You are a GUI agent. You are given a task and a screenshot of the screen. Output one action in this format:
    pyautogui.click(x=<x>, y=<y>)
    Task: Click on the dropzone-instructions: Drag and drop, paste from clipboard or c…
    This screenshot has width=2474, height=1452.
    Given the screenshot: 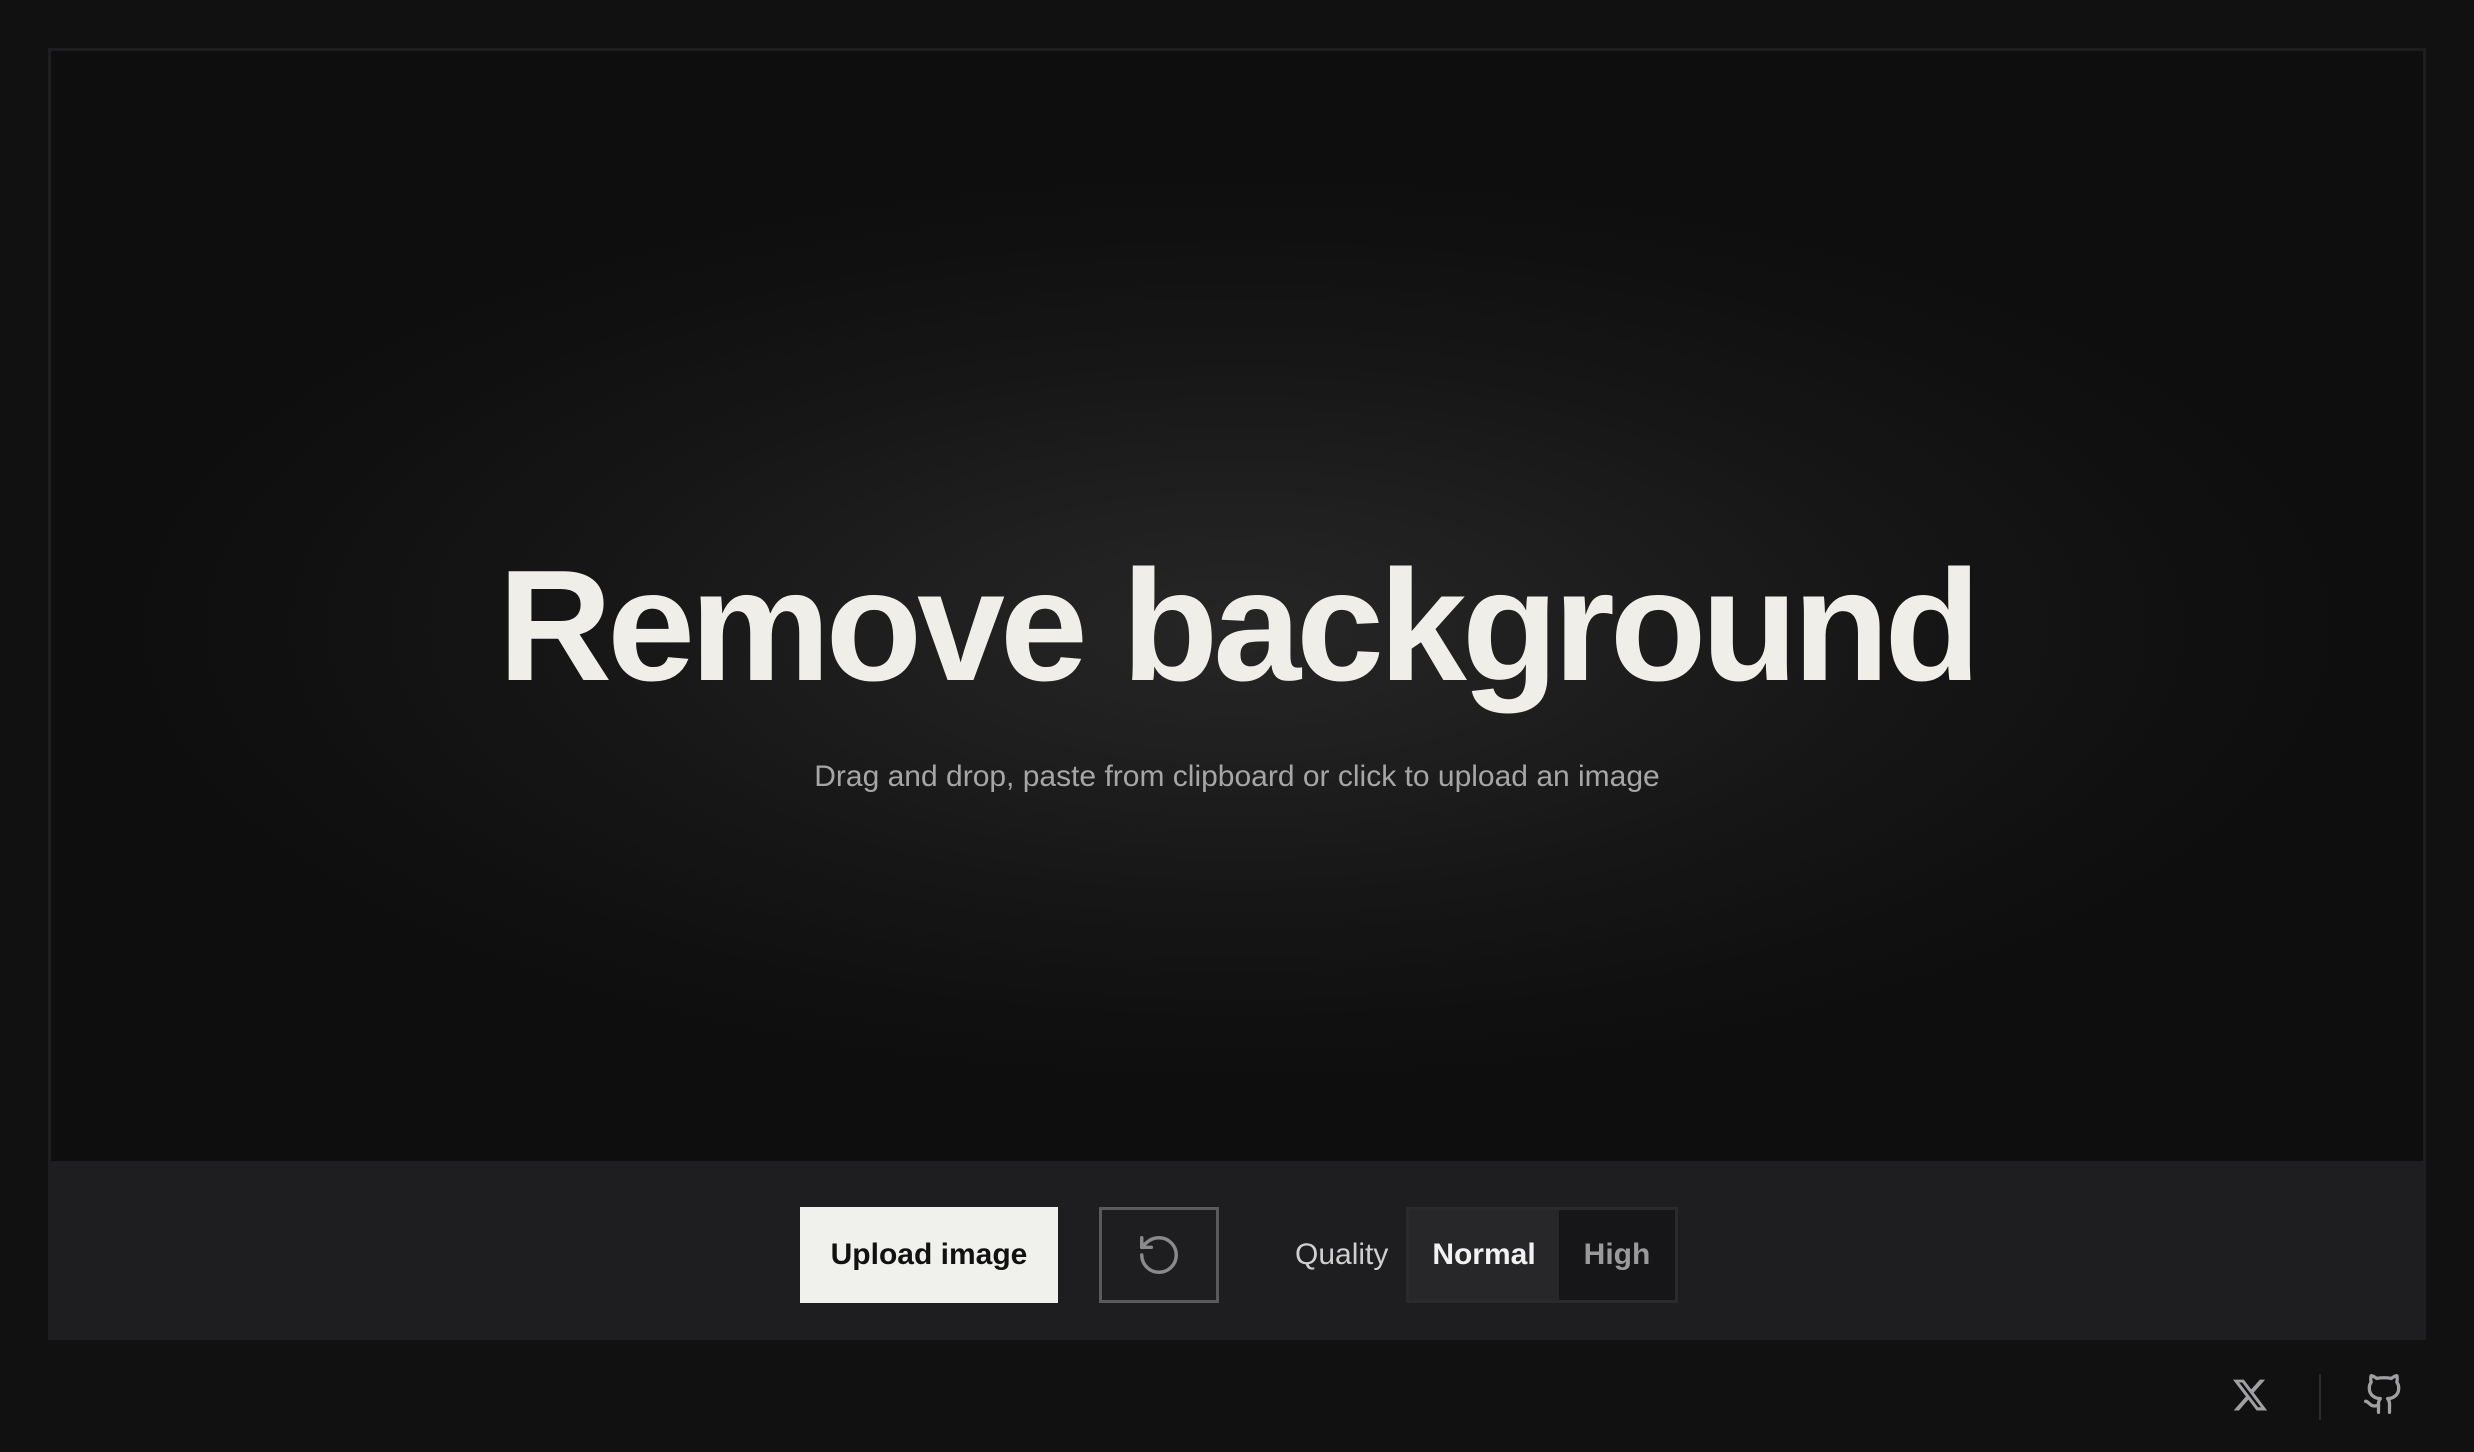 What is the action you would take?
    pyautogui.click(x=1237, y=776)
    